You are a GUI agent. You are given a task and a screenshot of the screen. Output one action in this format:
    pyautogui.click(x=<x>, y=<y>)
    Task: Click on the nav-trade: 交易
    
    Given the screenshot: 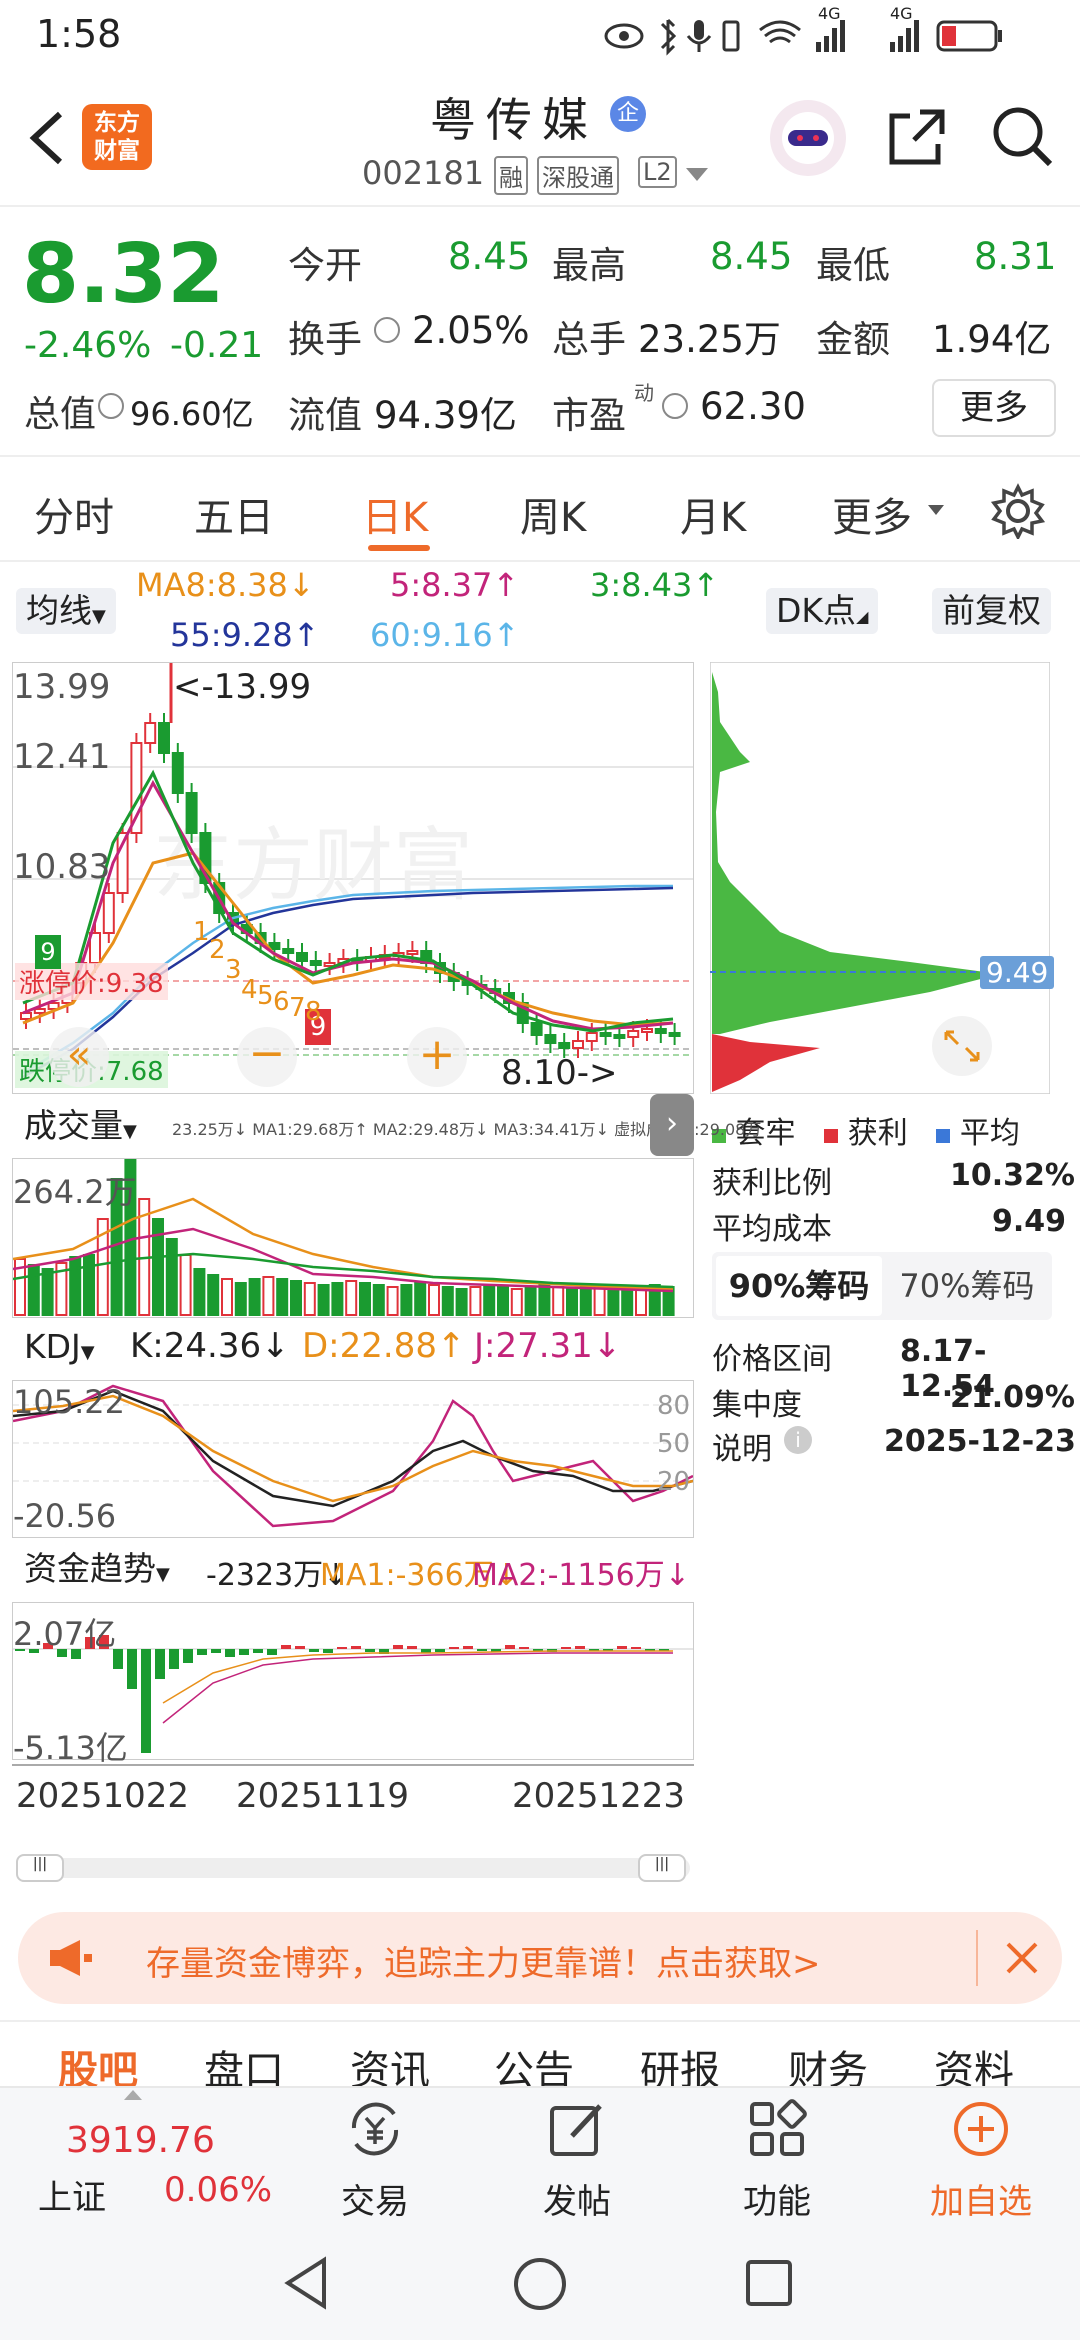 What is the action you would take?
    pyautogui.click(x=375, y=2159)
    